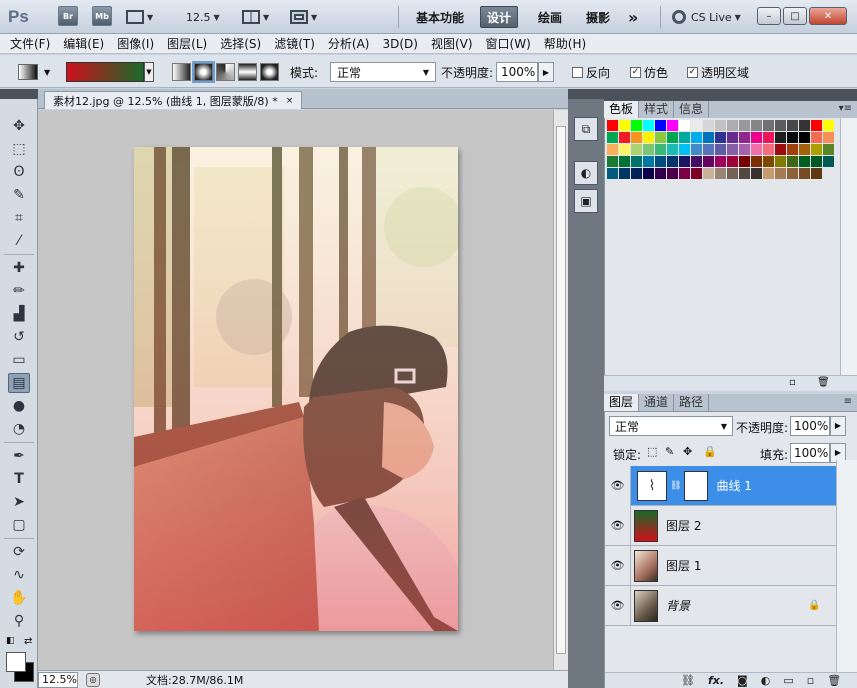 Image resolution: width=857 pixels, height=688 pixels. Describe the element at coordinates (58, 679) in the screenshot. I see `zoom-field: 12.5%` at that location.